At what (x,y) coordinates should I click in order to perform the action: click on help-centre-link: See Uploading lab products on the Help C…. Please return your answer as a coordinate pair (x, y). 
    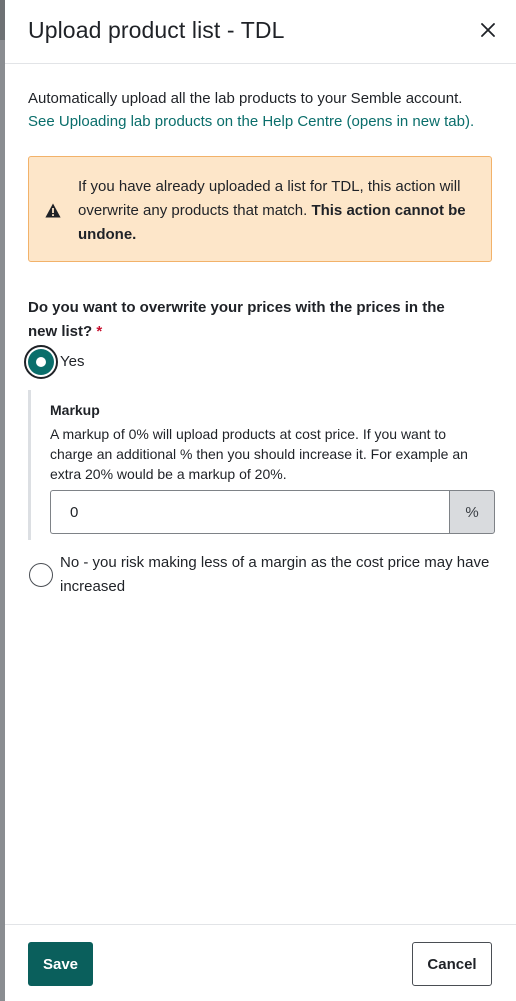
    Looking at the image, I should click on (263, 121).